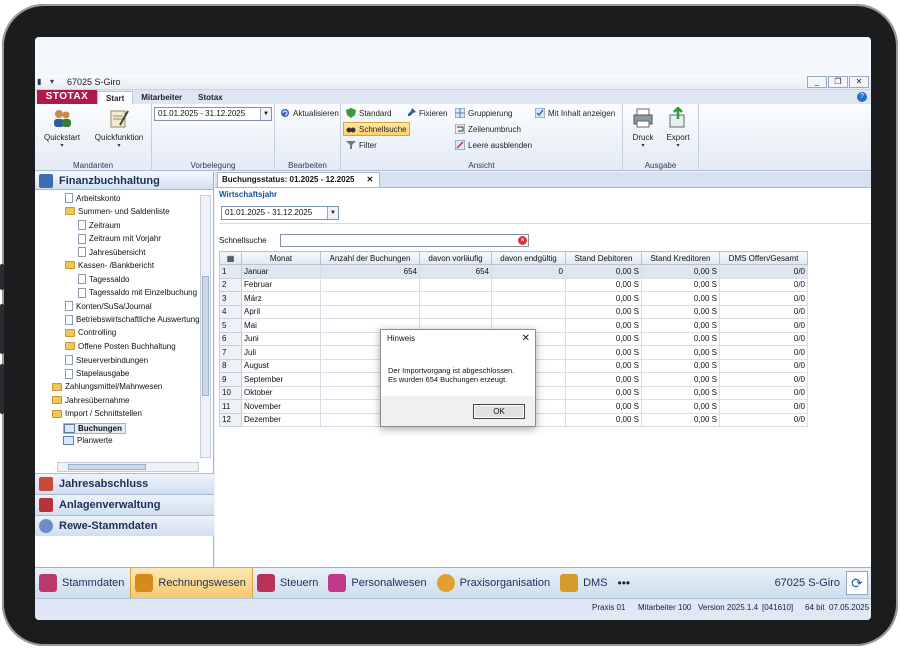 This screenshot has height=649, width=900. What do you see at coordinates (361, 145) in the screenshot?
I see `filter-button: Filter` at bounding box center [361, 145].